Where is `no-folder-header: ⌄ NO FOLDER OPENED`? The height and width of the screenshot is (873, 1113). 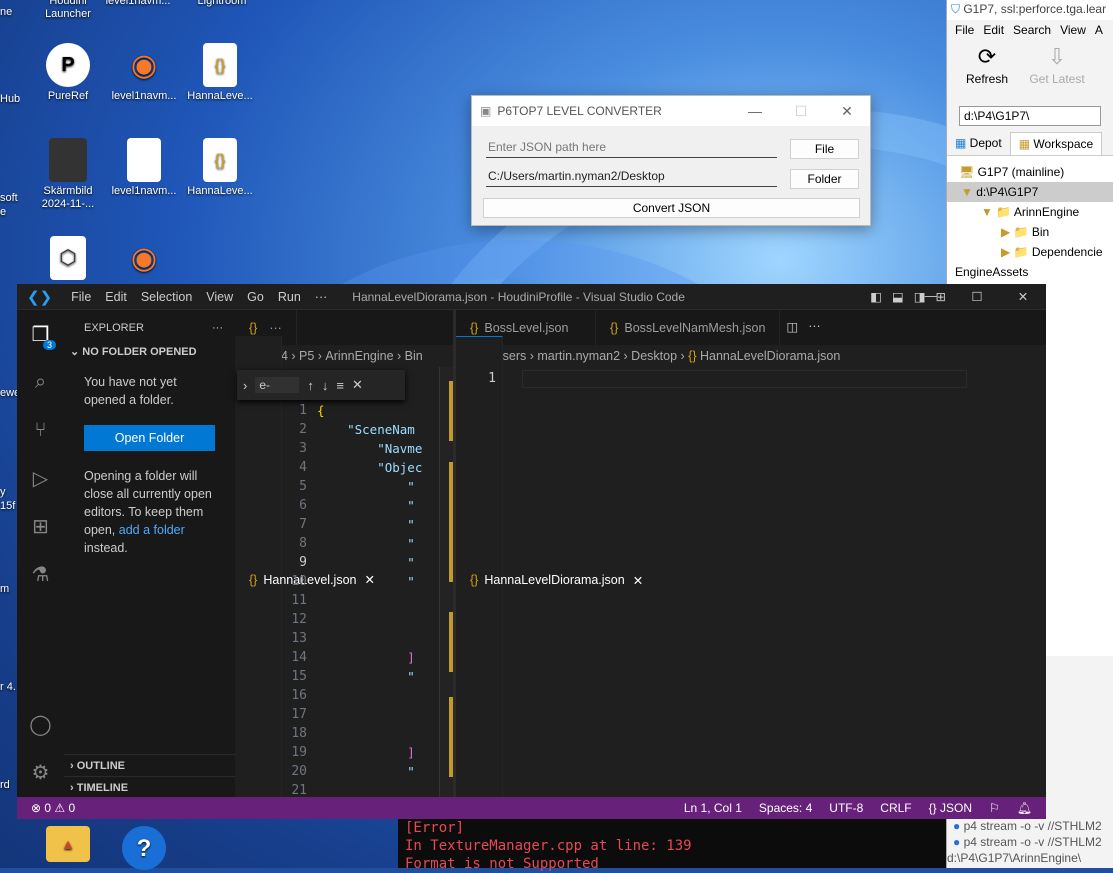 no-folder-header: ⌄ NO FOLDER OPENED is located at coordinates (149, 356).